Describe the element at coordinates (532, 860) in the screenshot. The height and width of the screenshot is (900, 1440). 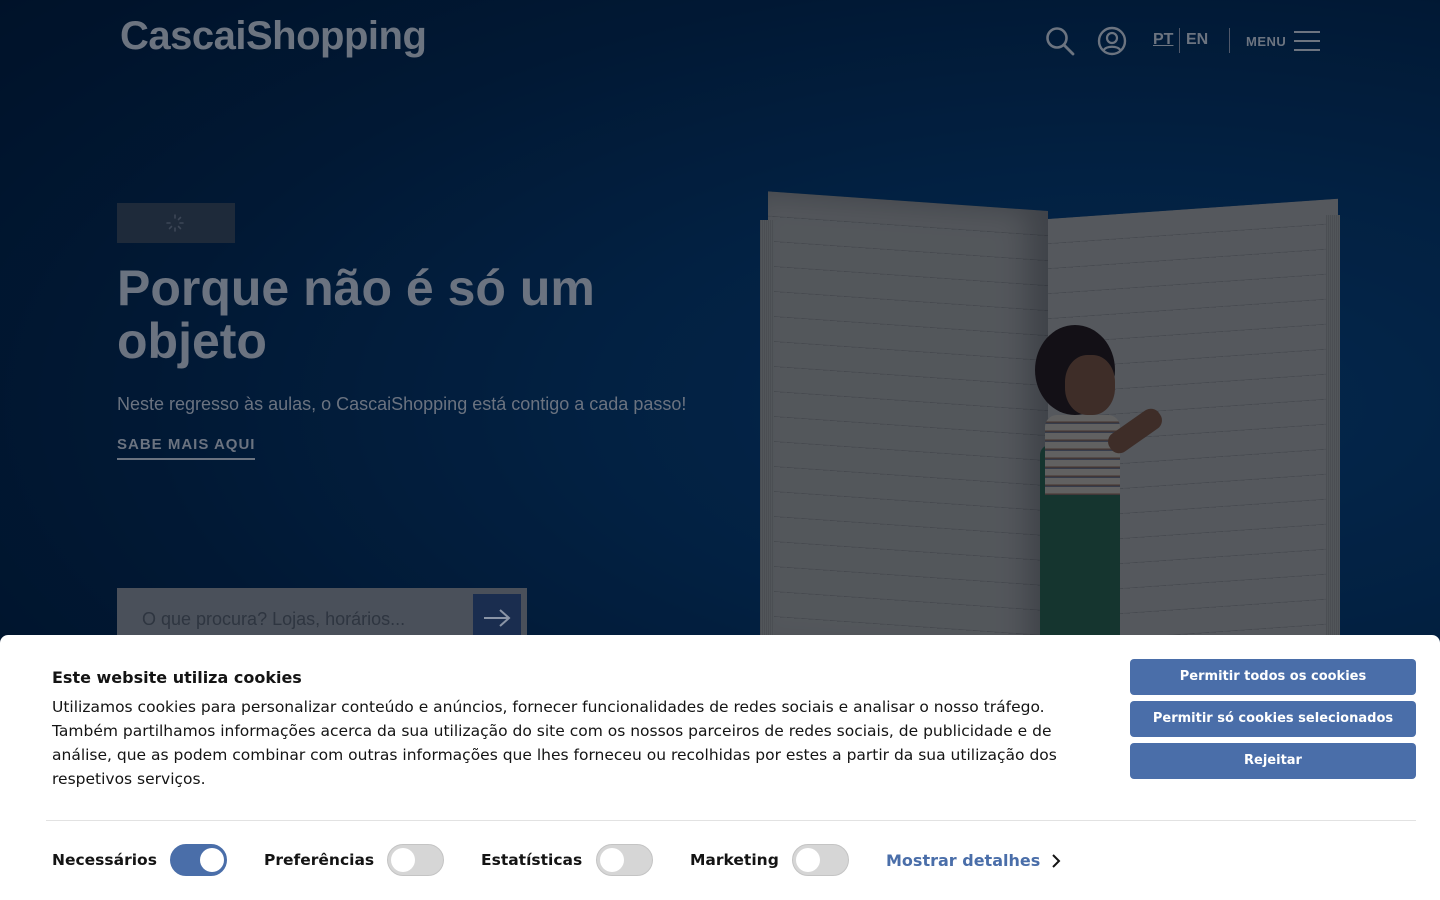
I see `toggle-label-statistics: Estatísticas` at that location.